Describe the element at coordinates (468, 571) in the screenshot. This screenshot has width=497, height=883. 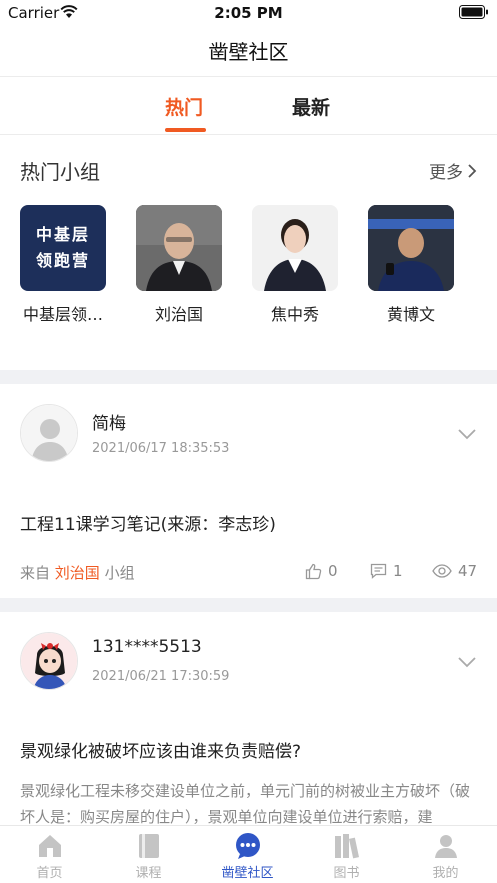
I see `view-count: 47` at that location.